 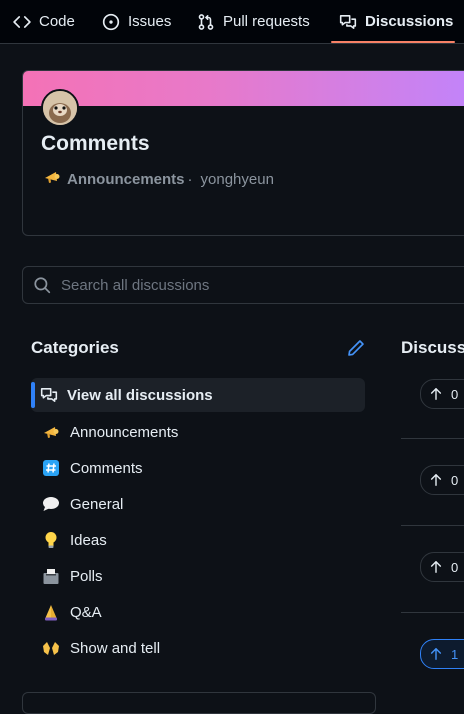 I want to click on search-icon, so click(x=42, y=285).